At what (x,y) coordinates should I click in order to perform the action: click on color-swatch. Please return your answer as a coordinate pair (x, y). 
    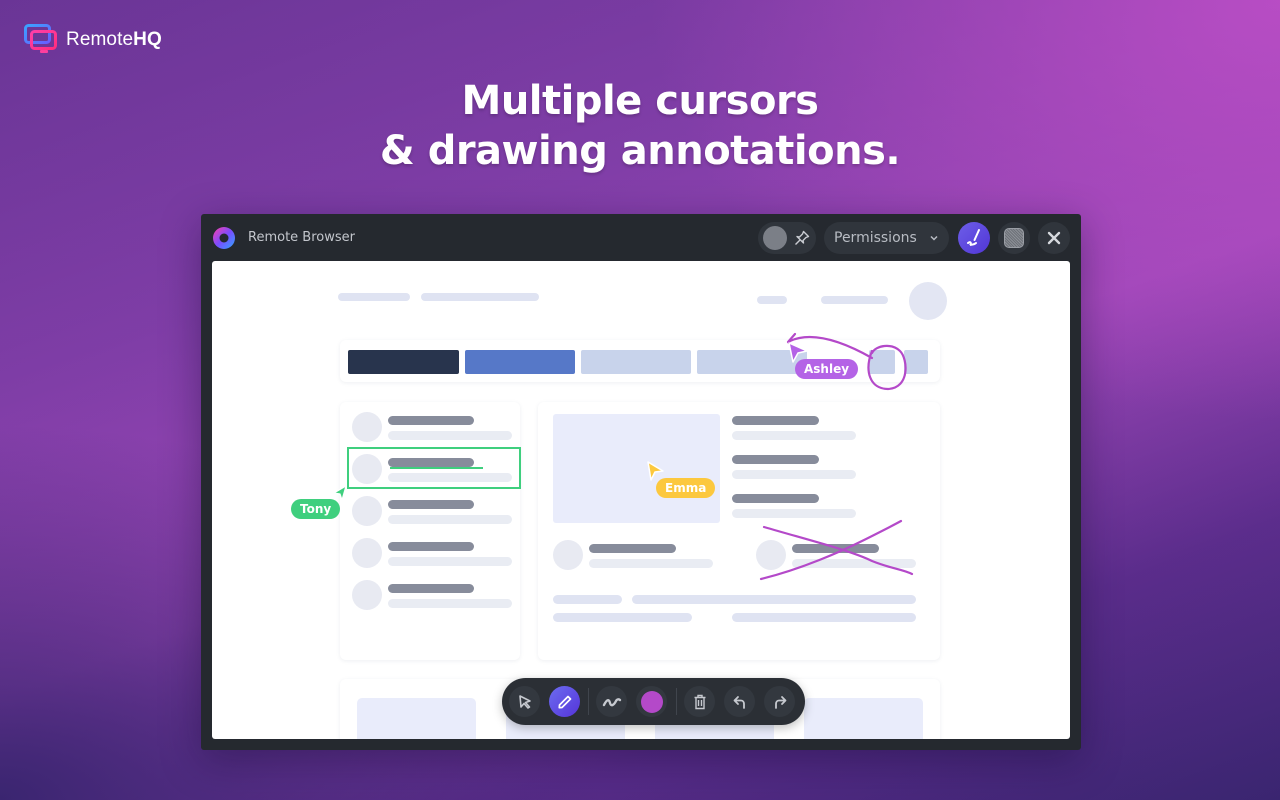
    Looking at the image, I should click on (651, 701).